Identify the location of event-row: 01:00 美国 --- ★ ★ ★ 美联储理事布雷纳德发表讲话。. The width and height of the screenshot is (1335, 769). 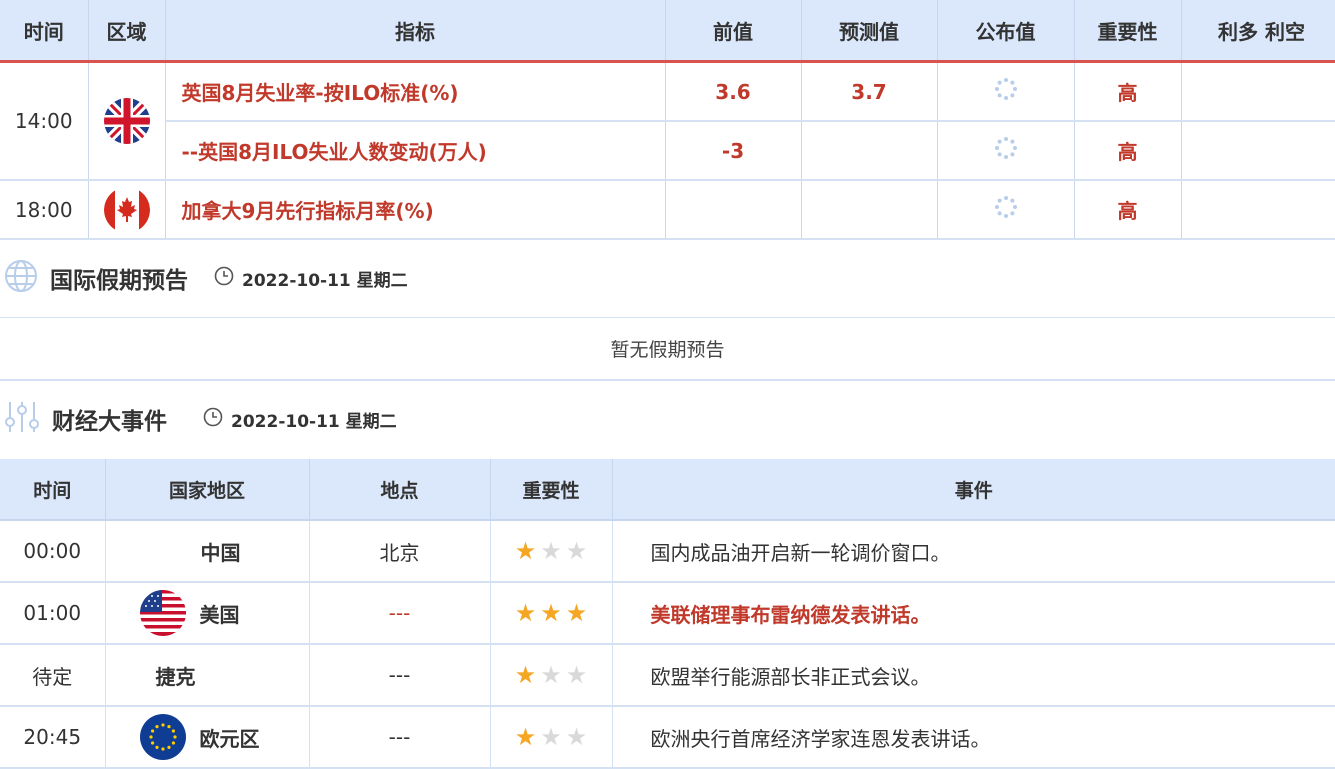
(667, 613).